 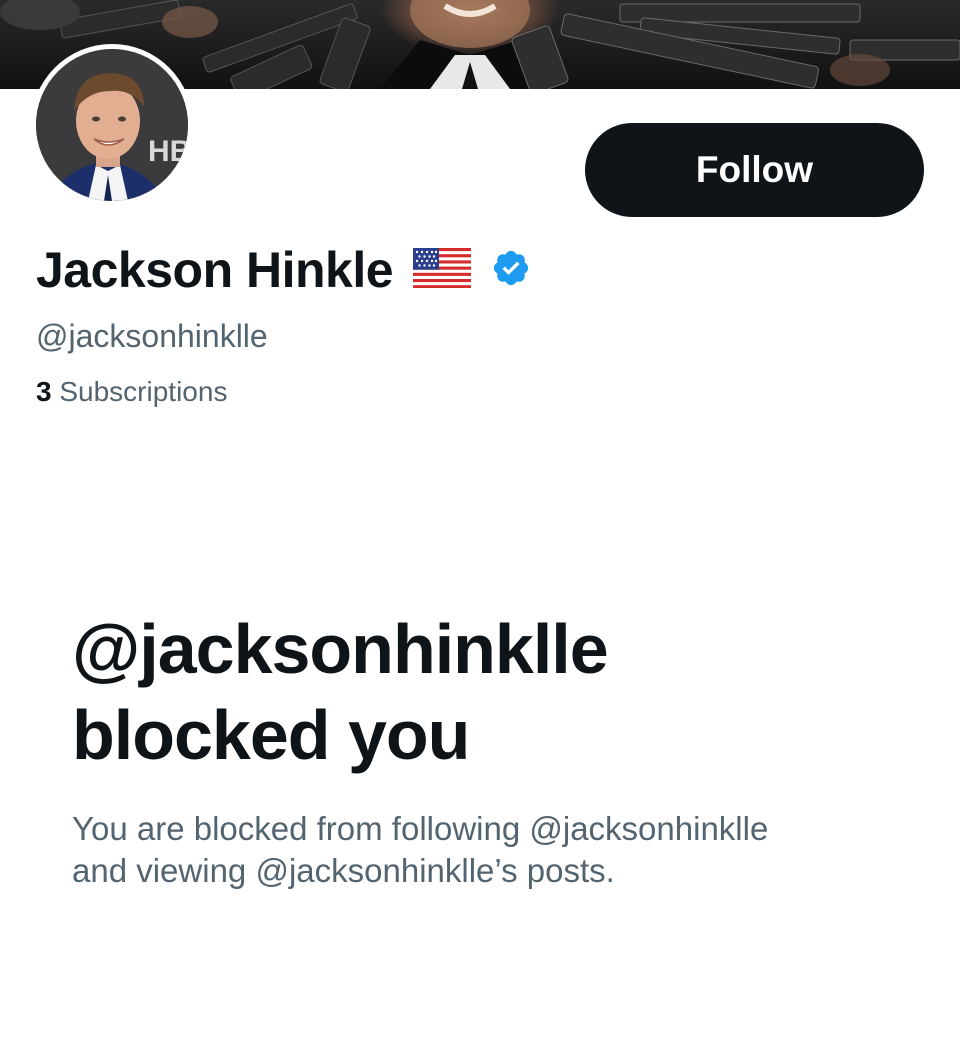 What do you see at coordinates (271, 735) in the screenshot?
I see `blocked-title-text: blocked you` at bounding box center [271, 735].